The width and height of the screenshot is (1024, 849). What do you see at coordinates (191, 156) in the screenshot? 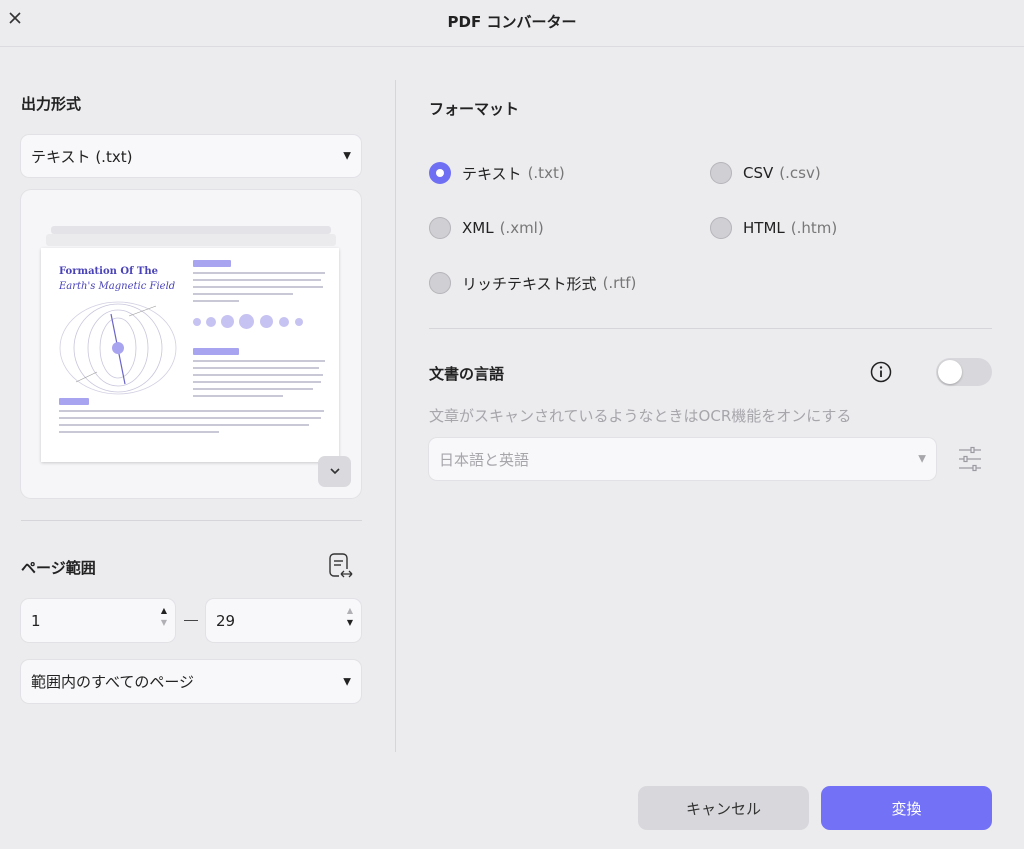
I see `output-format-select: テキスト (.txt) ▼` at bounding box center [191, 156].